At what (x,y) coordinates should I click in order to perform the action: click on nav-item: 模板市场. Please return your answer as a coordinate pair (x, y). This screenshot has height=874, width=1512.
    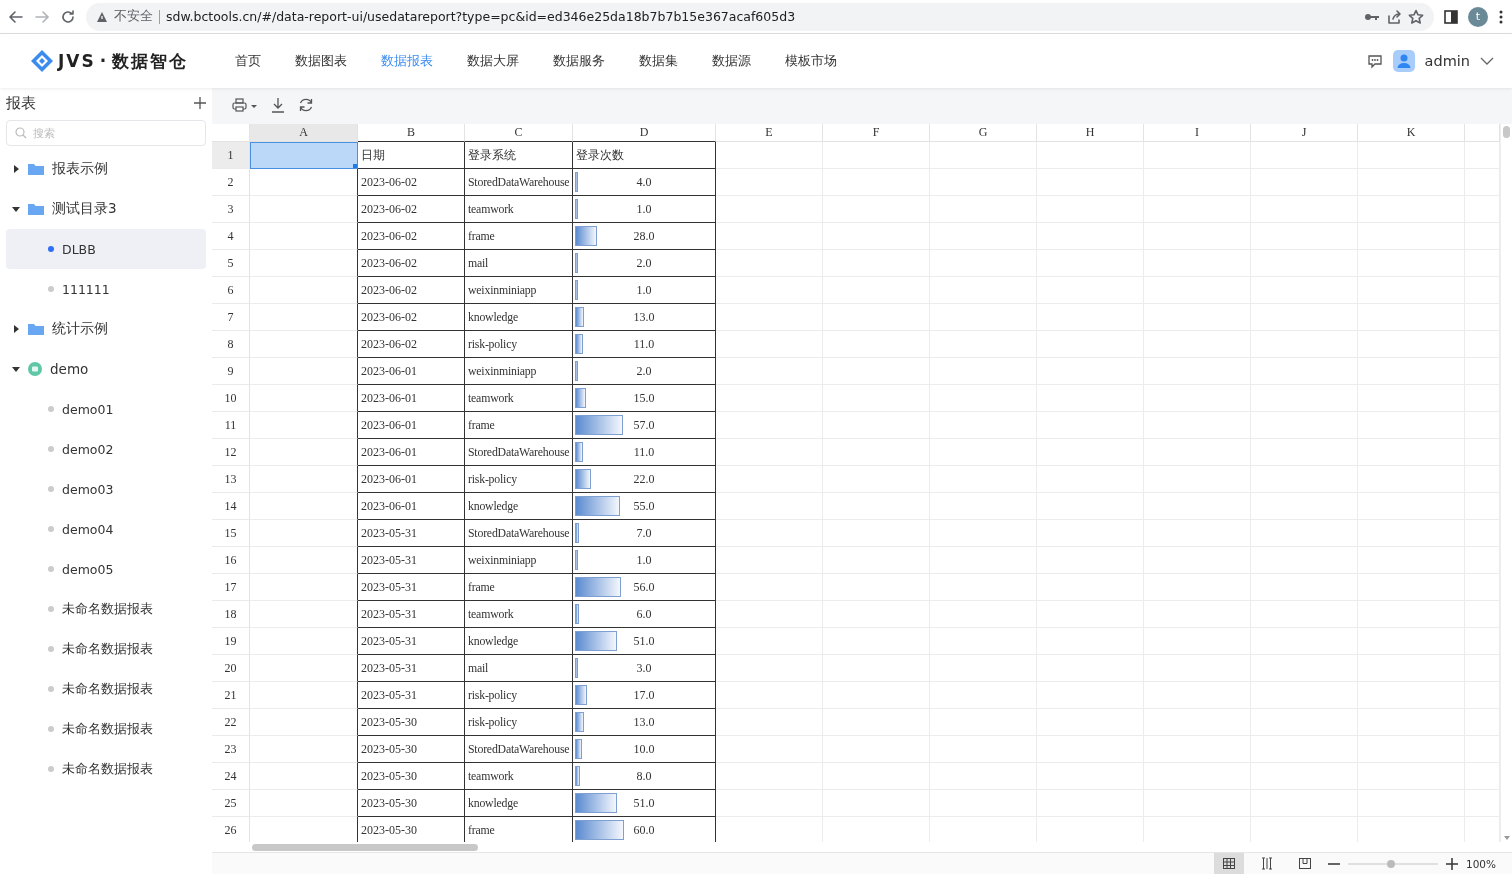
    Looking at the image, I should click on (811, 61).